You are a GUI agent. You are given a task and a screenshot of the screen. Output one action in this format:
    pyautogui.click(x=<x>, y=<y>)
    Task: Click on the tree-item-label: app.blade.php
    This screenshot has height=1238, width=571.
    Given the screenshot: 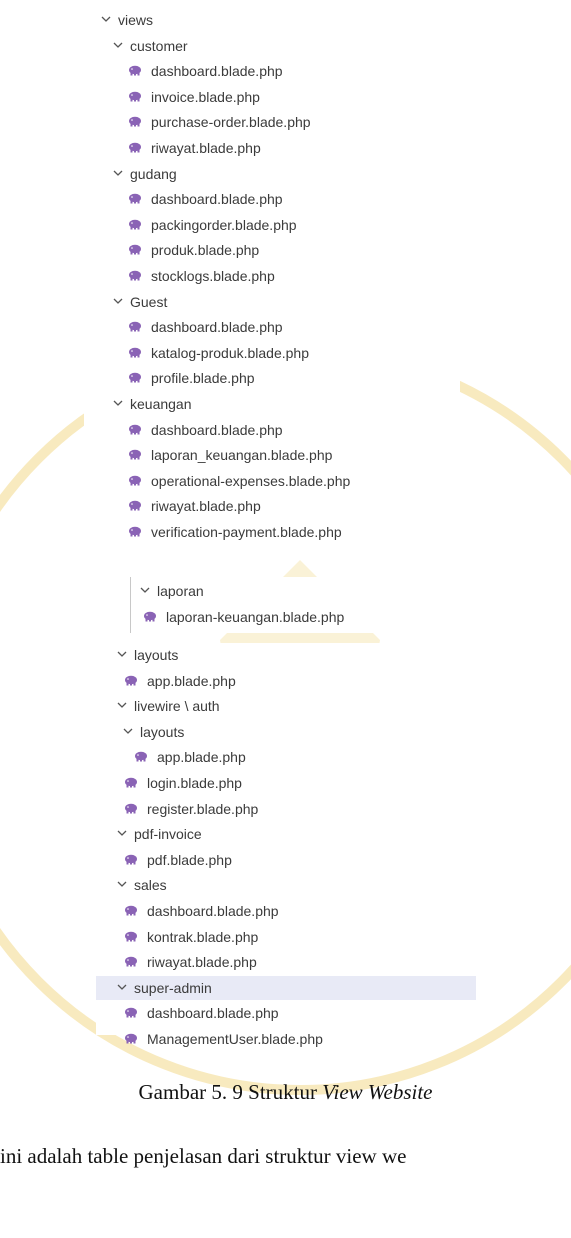 What is the action you would take?
    pyautogui.click(x=201, y=757)
    